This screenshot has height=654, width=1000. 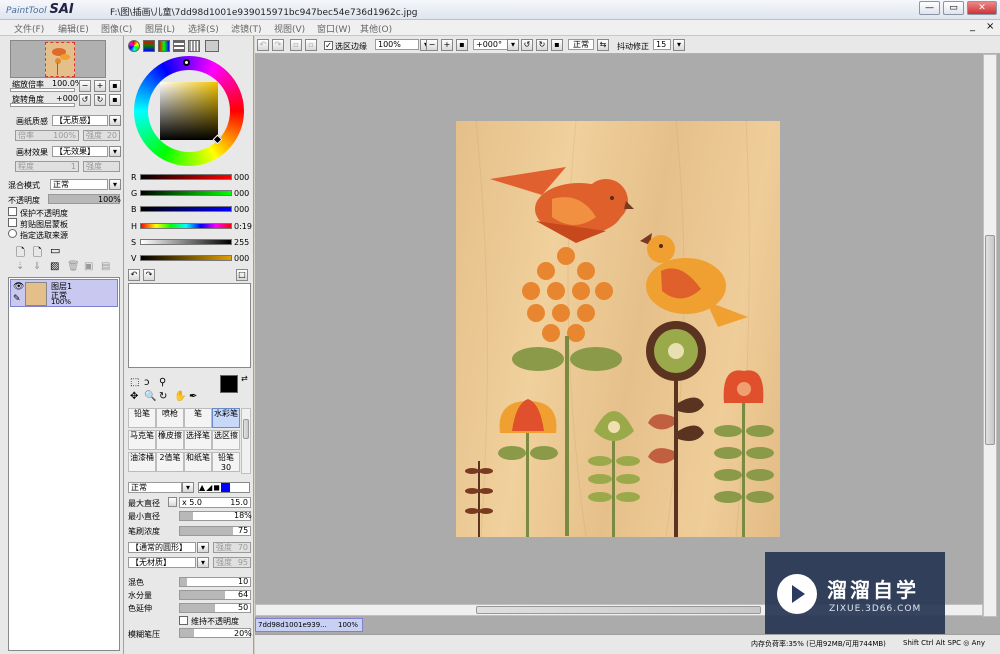 What do you see at coordinates (64, 293) in the screenshot?
I see `layer-row: 👁 ✎ 图层1 正常 100%` at bounding box center [64, 293].